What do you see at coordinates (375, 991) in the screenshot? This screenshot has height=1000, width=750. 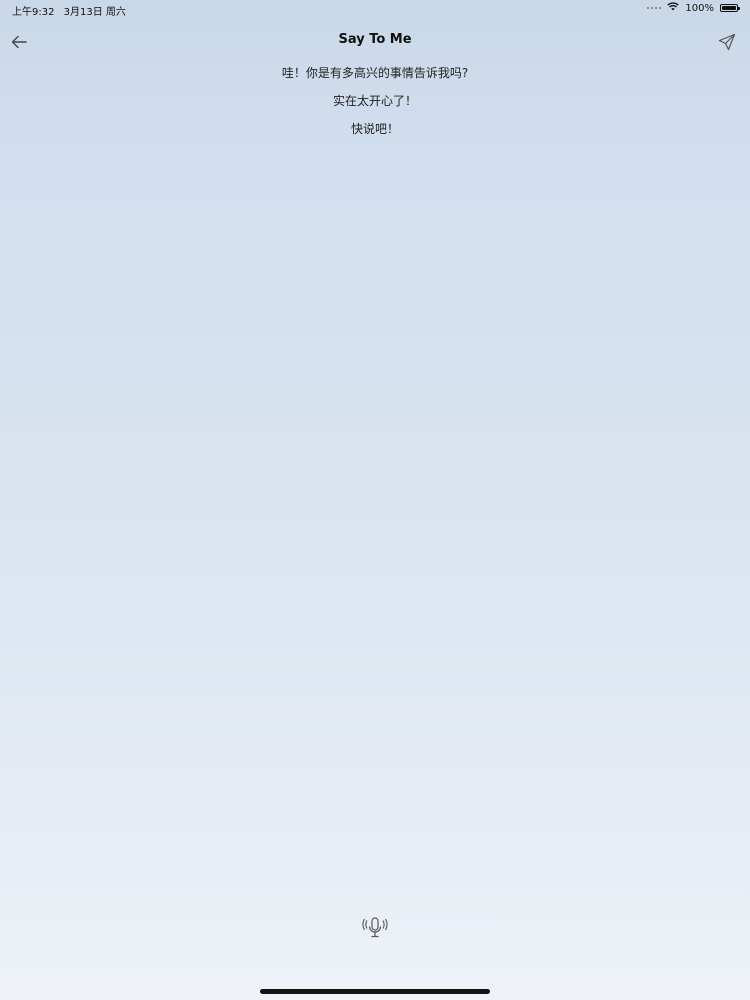 I see `home-indicator` at bounding box center [375, 991].